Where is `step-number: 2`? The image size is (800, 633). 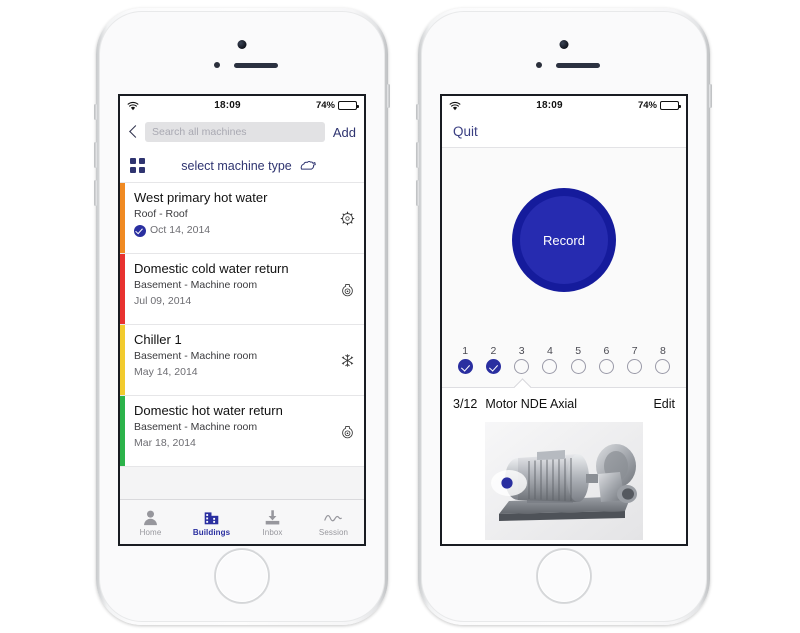
step-number: 2 is located at coordinates (493, 350).